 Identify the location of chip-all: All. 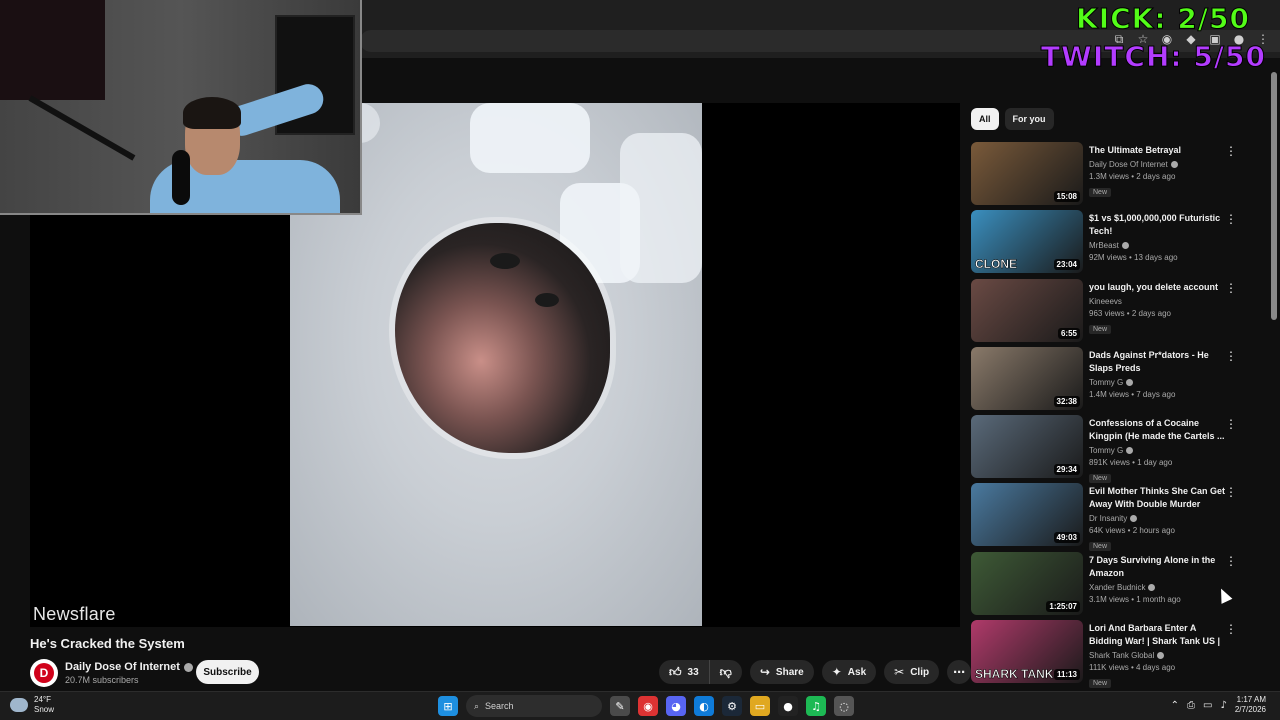
(985, 119).